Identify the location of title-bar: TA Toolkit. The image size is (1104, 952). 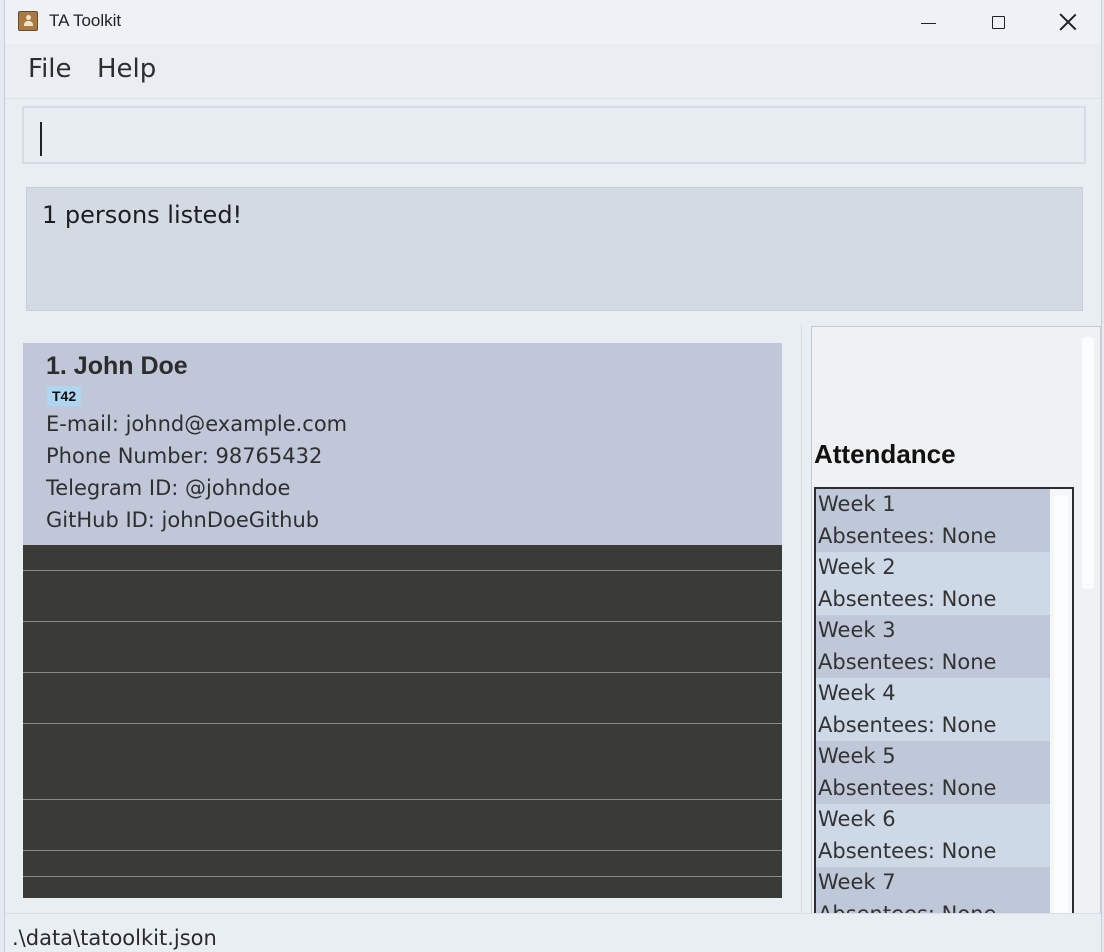
(553, 22).